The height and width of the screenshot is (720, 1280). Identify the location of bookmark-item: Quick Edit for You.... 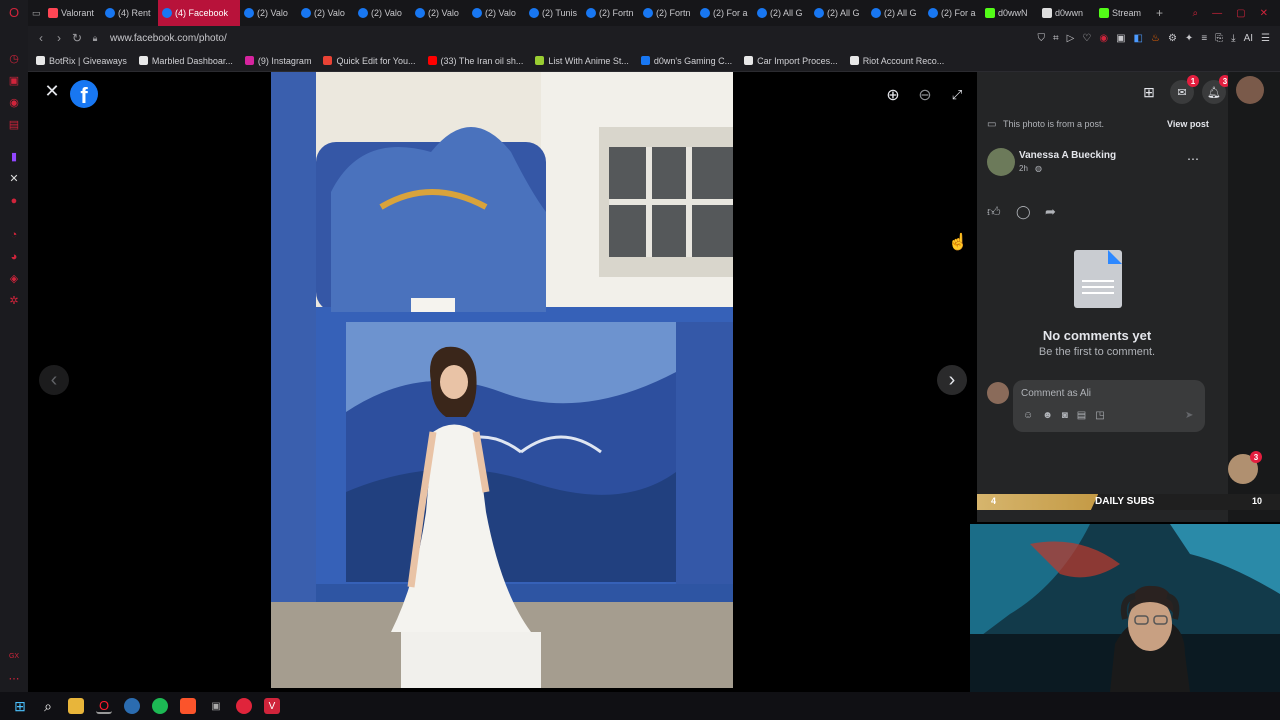
(369, 61).